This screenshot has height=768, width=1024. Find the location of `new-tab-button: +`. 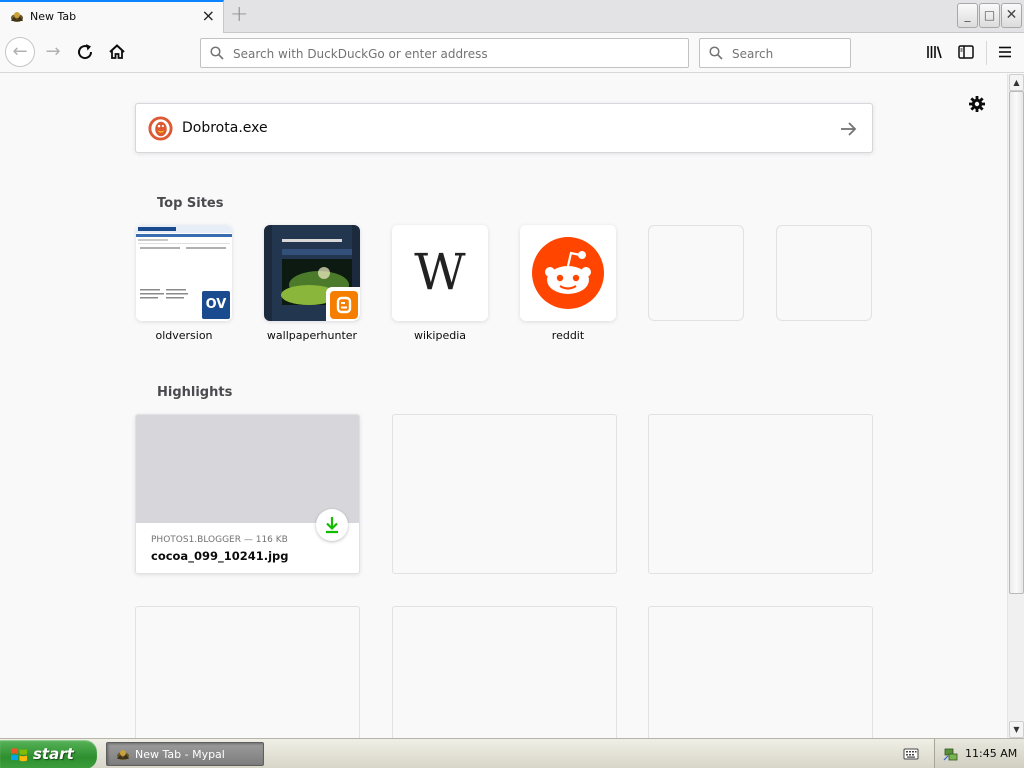

new-tab-button: + is located at coordinates (239, 15).